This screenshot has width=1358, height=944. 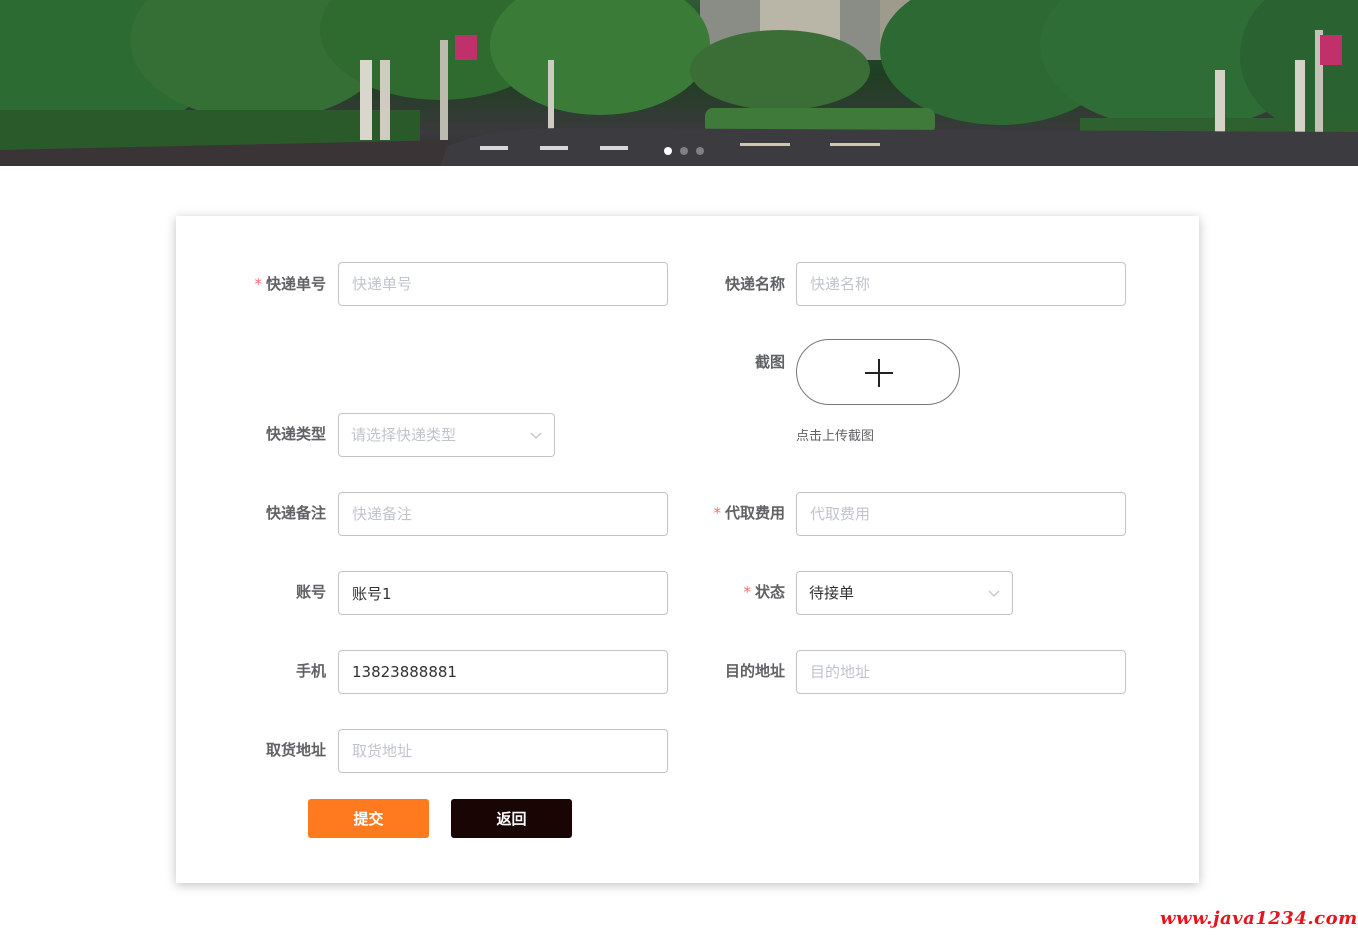 I want to click on courier-type-placeholder: 请选择快递类型, so click(x=404, y=435).